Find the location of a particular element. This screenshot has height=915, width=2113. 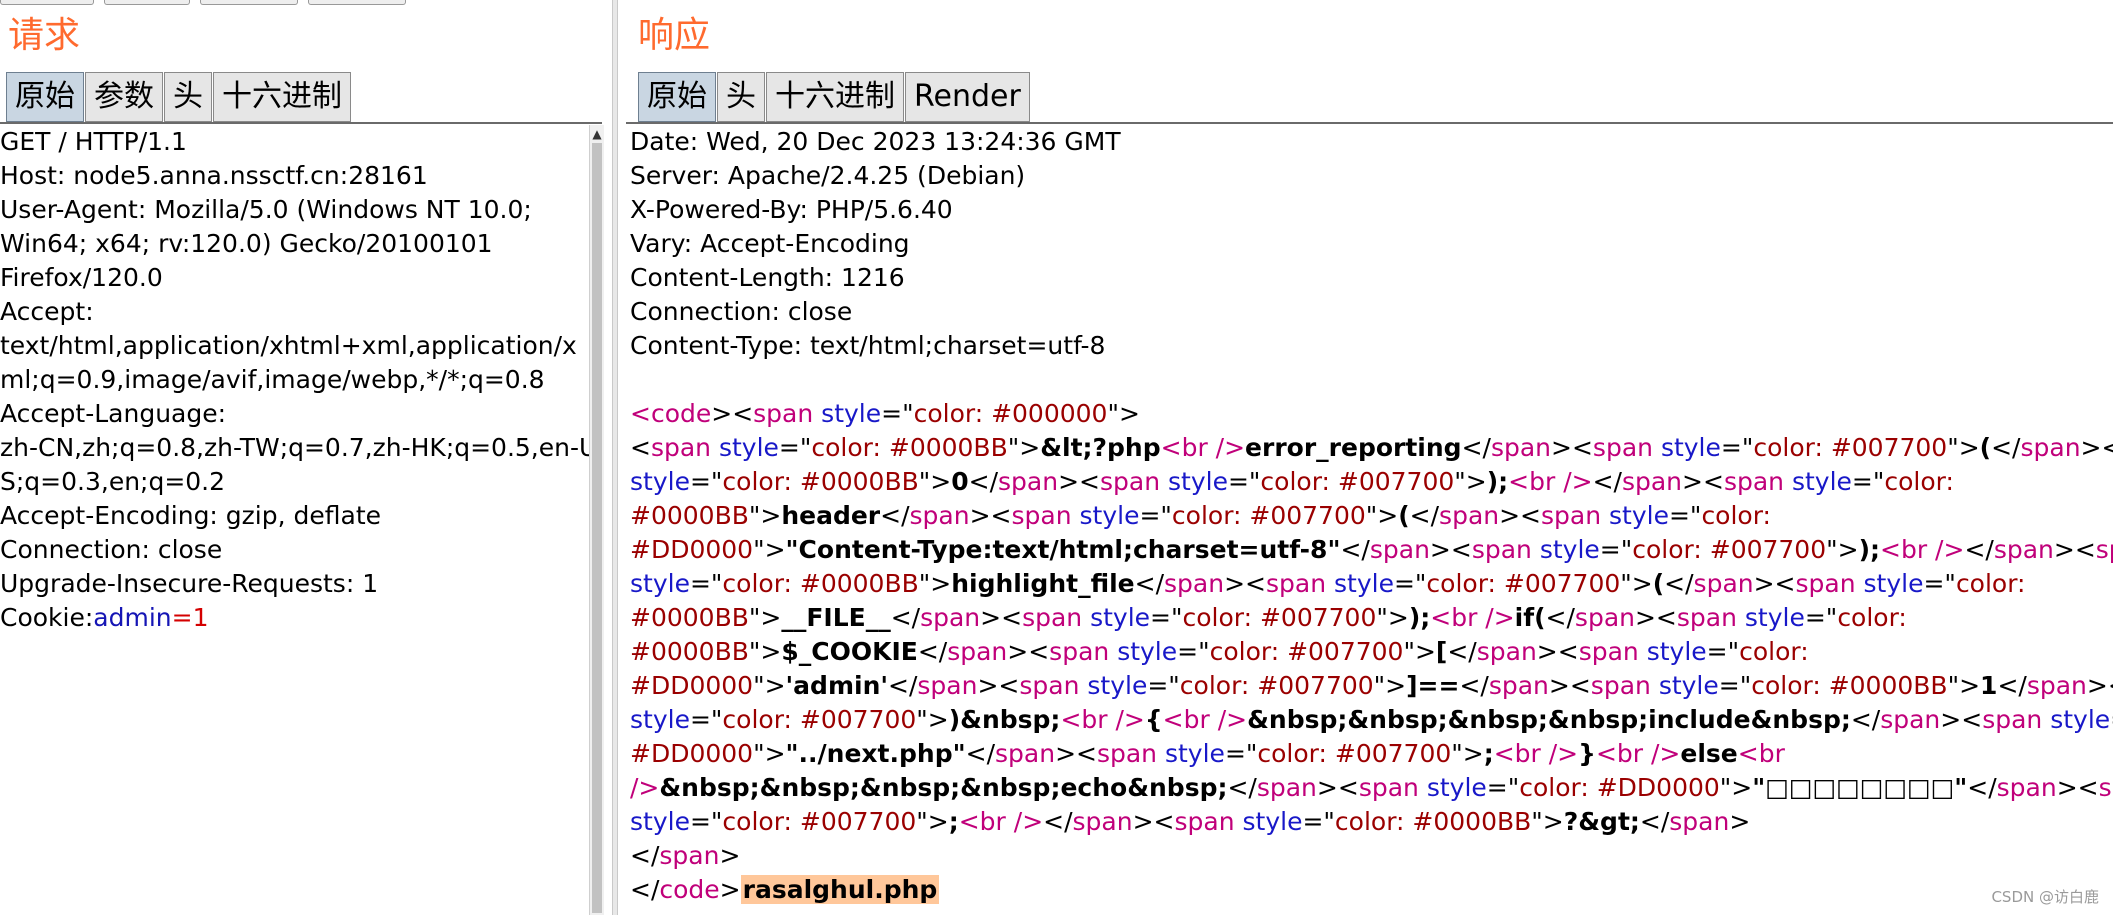

watermark: CSDN @访白鹿 is located at coordinates (2045, 897).